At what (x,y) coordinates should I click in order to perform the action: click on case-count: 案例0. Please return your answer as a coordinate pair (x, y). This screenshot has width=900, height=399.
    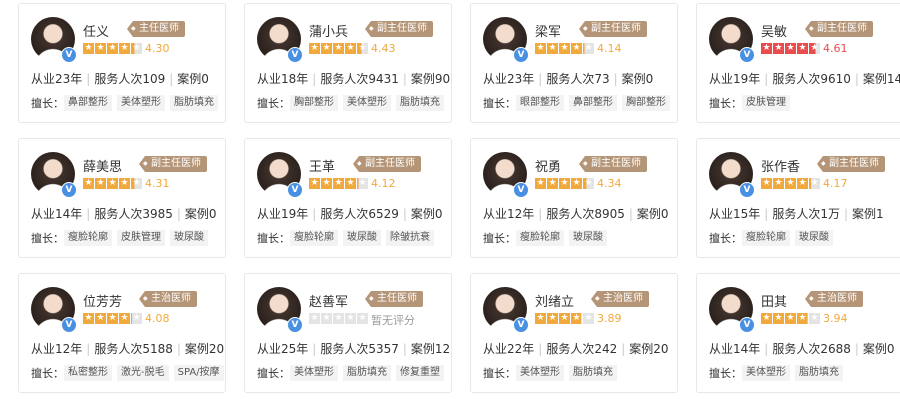
    Looking at the image, I should click on (421, 214).